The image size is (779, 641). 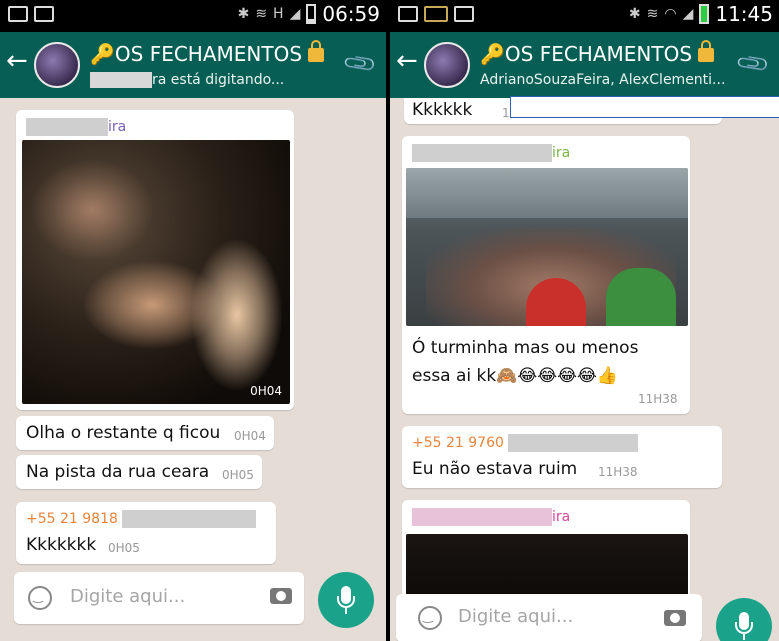 What do you see at coordinates (61, 545) in the screenshot?
I see `message-text: Kkkkkkk` at bounding box center [61, 545].